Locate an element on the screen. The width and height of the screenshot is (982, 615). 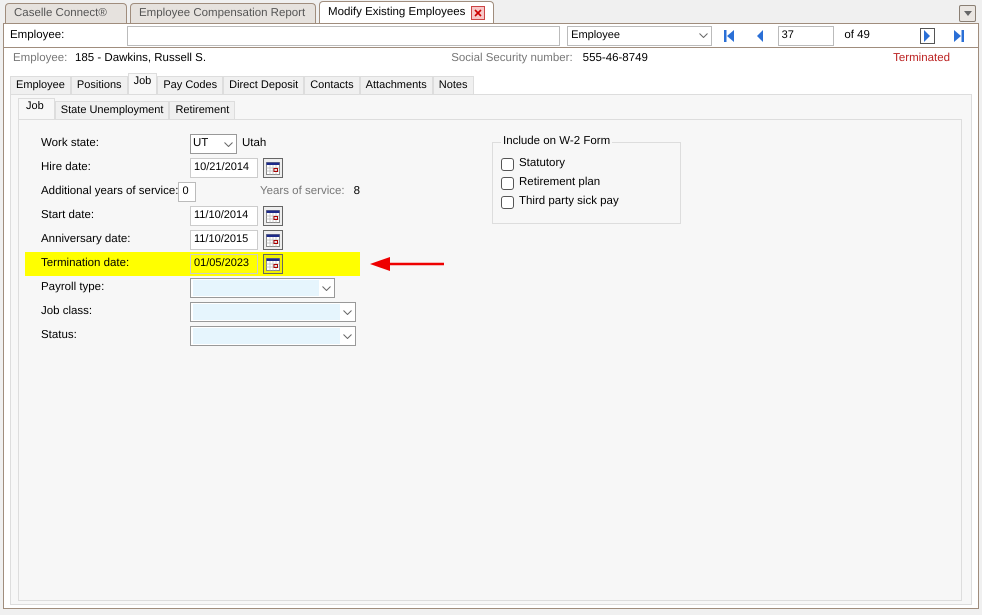
window-tab: Modify Existing Employees is located at coordinates (406, 12).